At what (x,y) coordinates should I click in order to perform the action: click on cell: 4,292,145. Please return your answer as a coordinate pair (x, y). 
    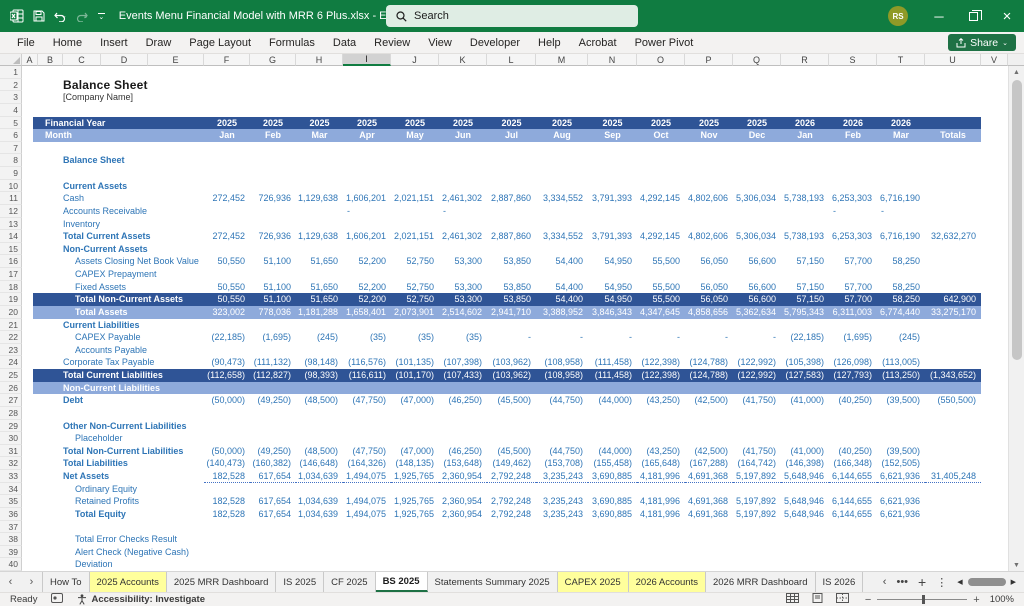
    Looking at the image, I should click on (661, 198).